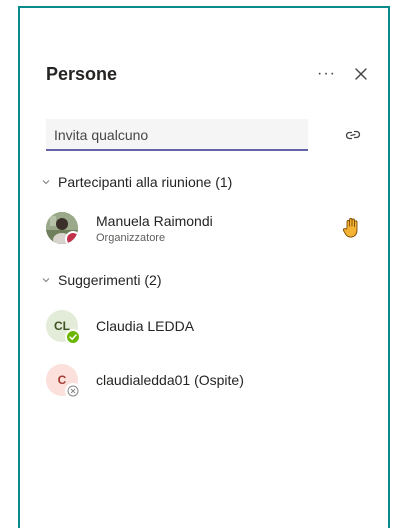 Image resolution: width=396 pixels, height=528 pixels. I want to click on suggestion-row: CL Claudia LEDDA, so click(206, 326).